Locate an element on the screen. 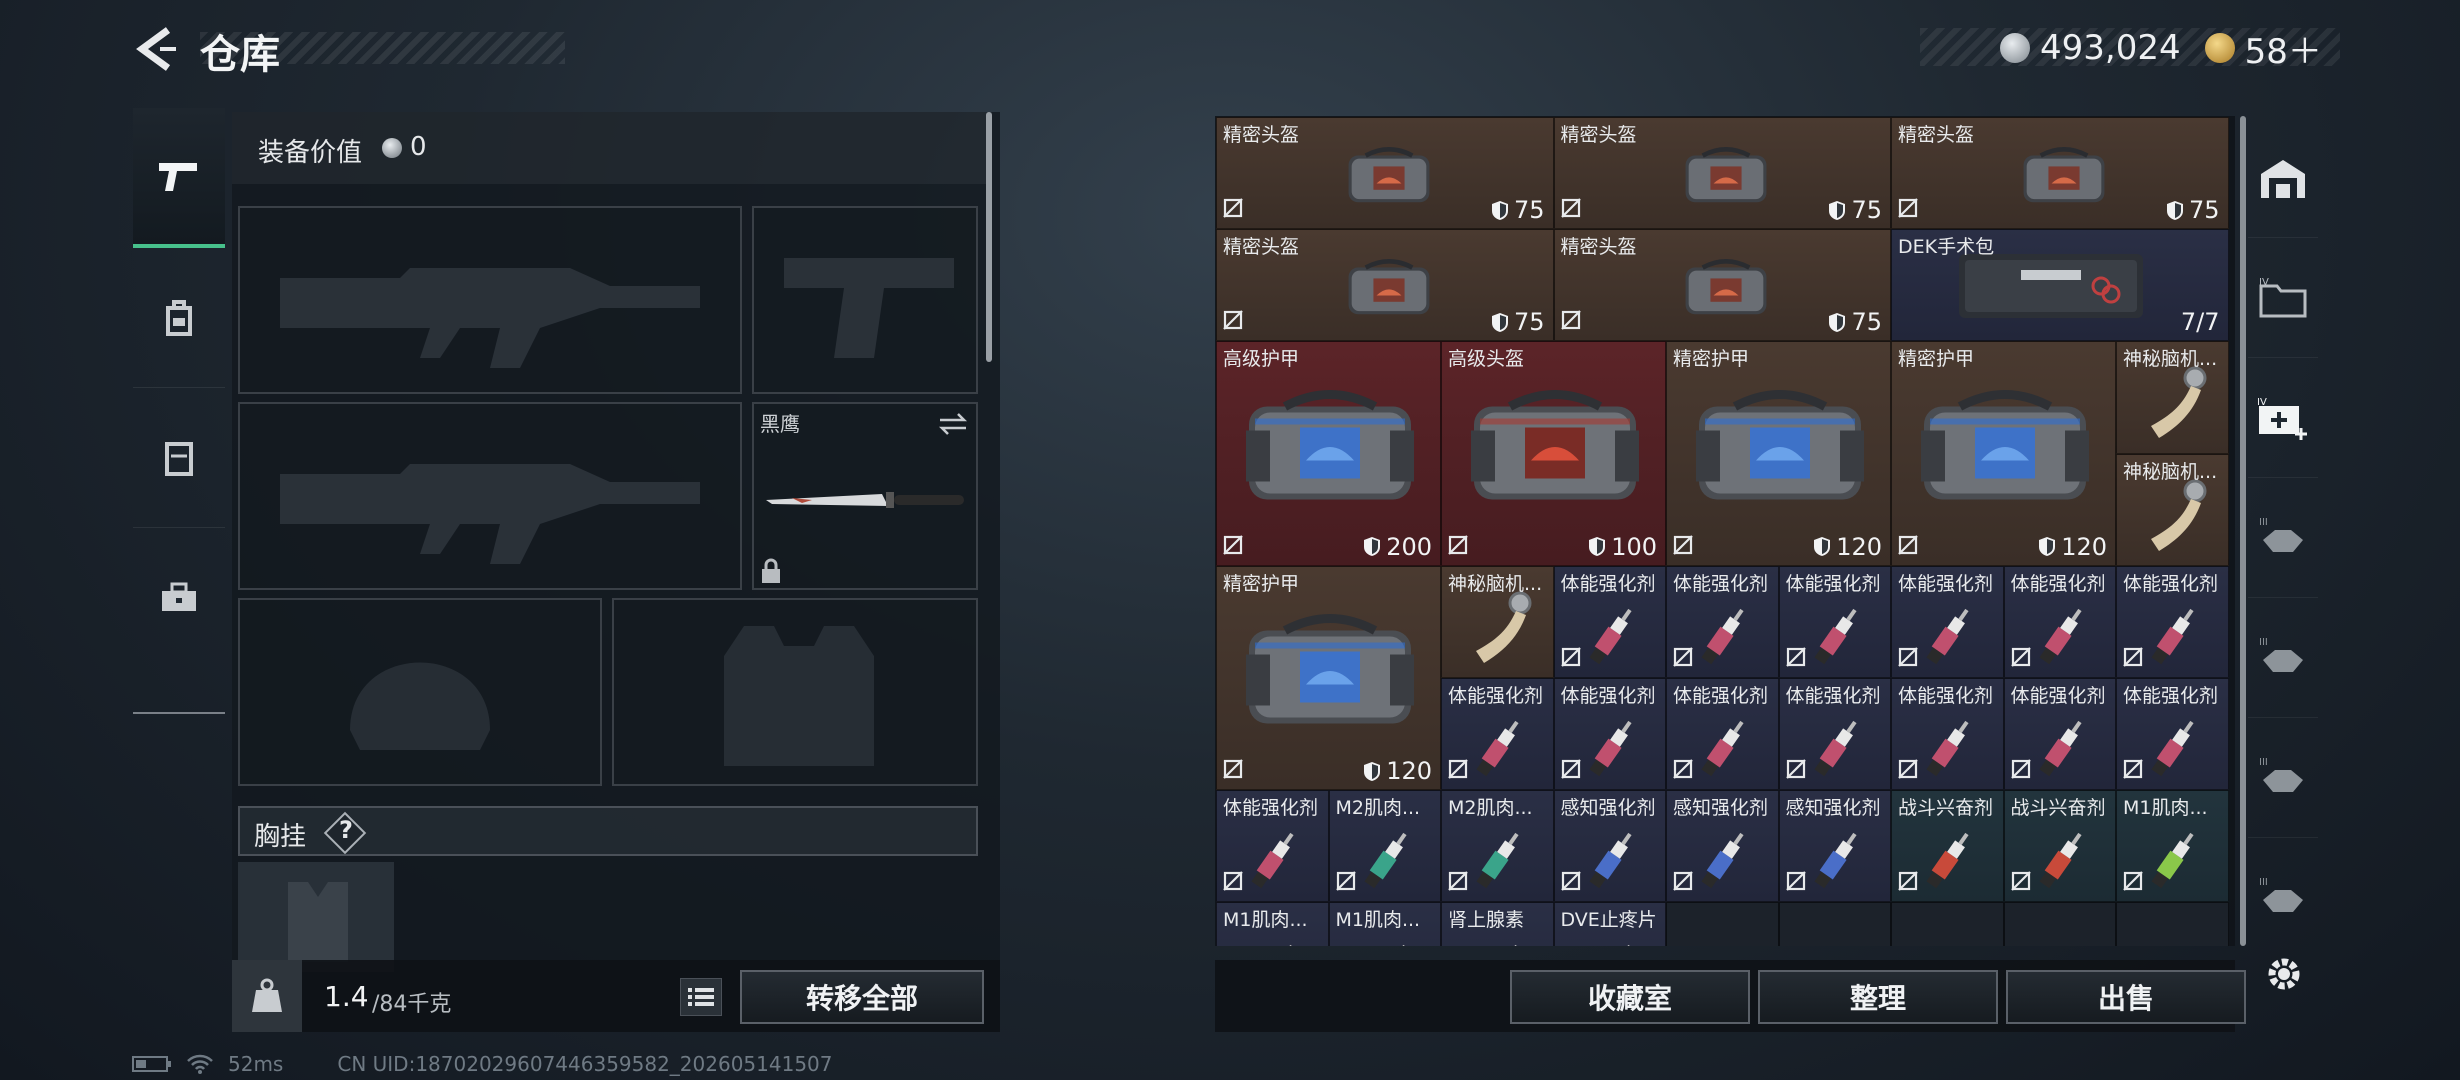  sell-button: 出售 is located at coordinates (2126, 997).